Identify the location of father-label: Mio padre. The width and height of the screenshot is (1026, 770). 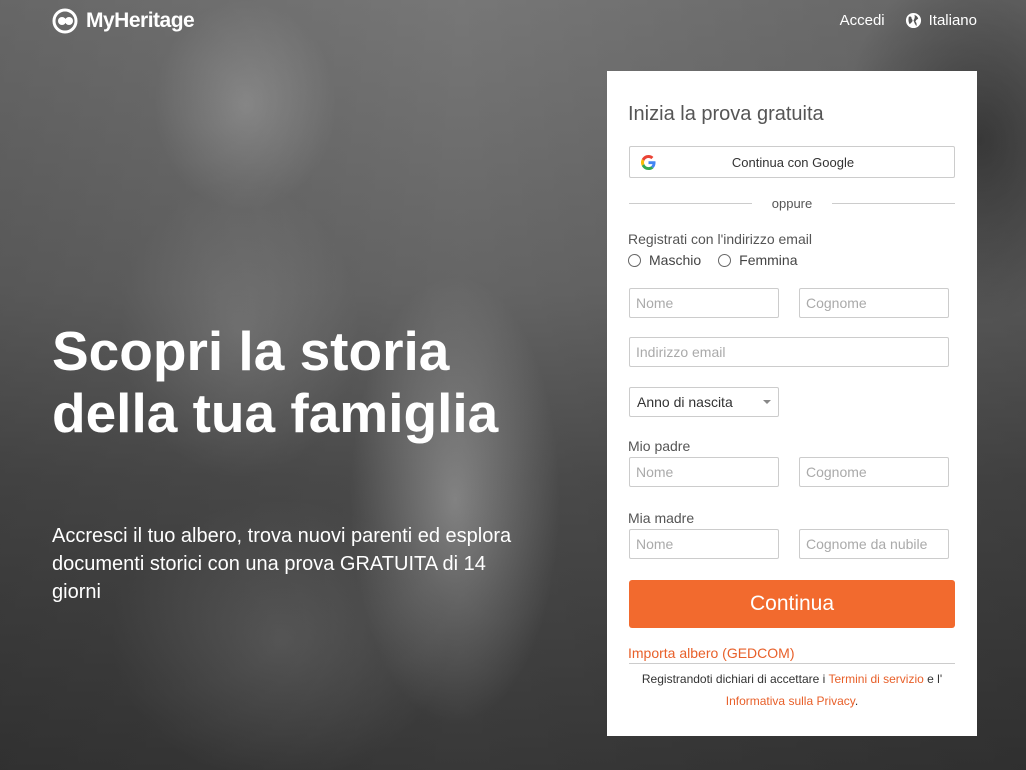
(659, 446).